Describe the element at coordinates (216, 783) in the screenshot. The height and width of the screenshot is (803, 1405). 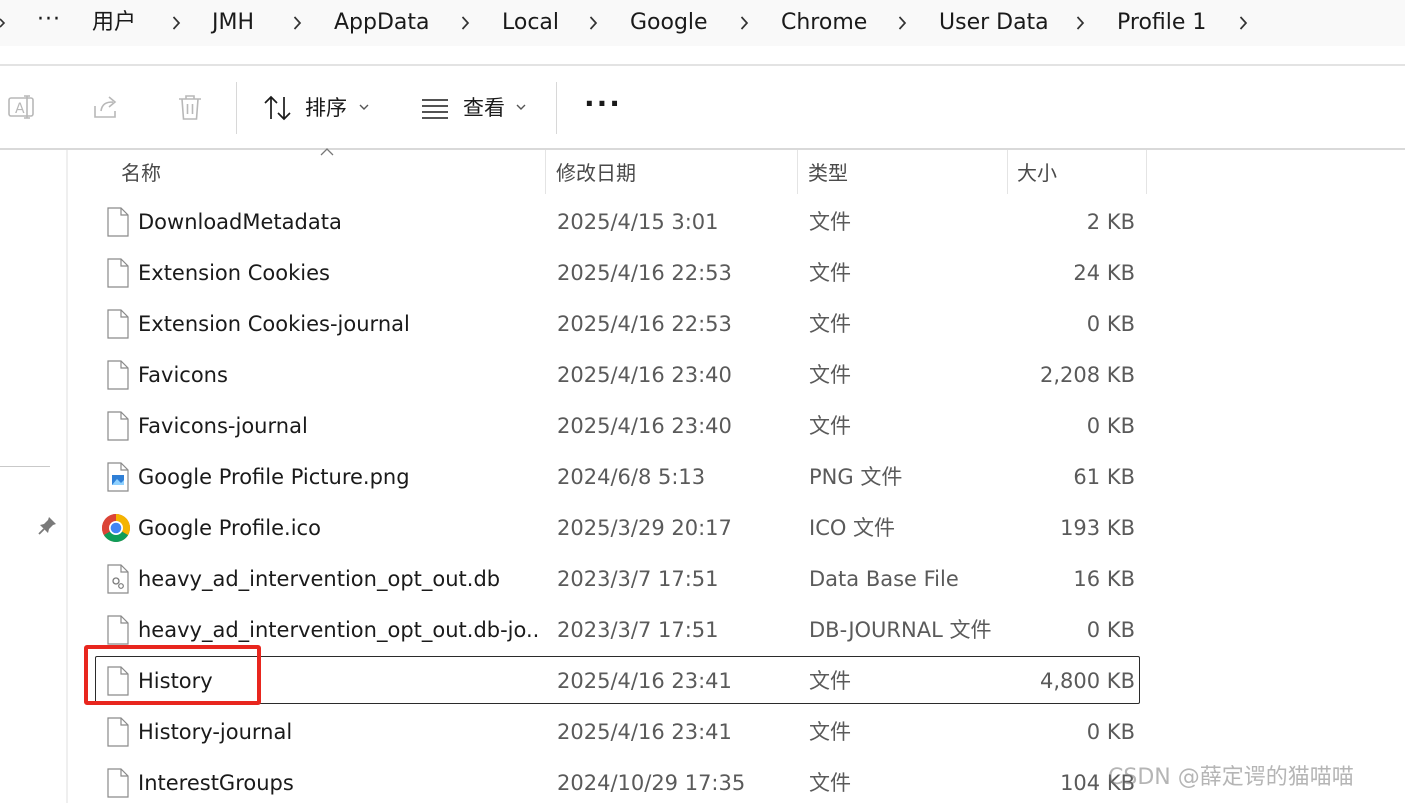
I see `file-name: InterestGroups` at that location.